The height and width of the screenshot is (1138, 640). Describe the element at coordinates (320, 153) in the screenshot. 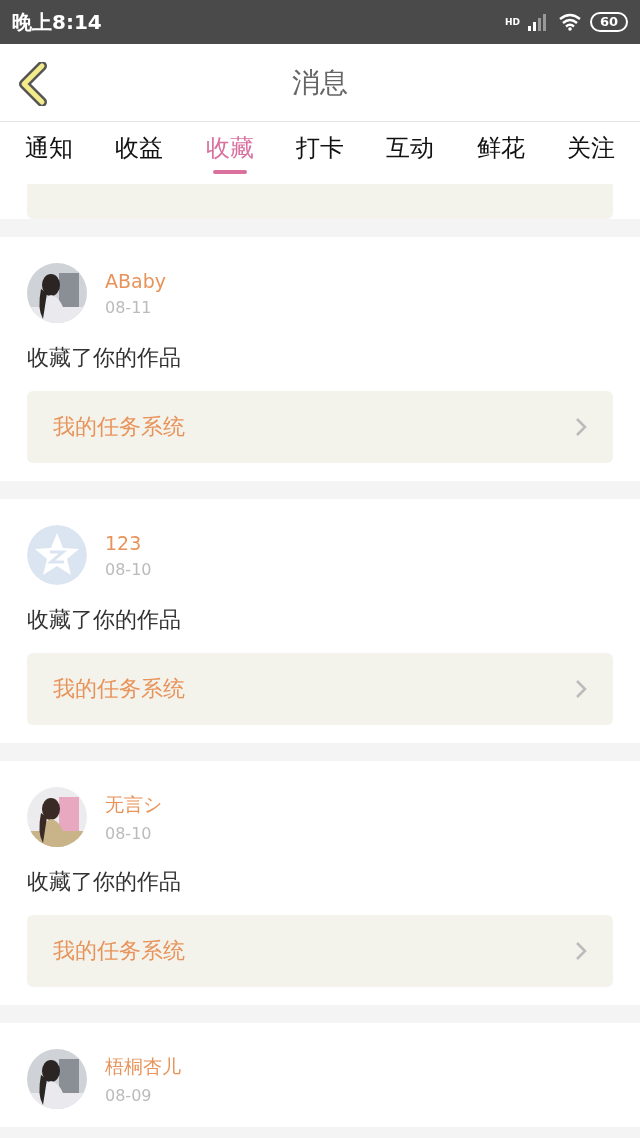

I see `tab: 打卡` at that location.